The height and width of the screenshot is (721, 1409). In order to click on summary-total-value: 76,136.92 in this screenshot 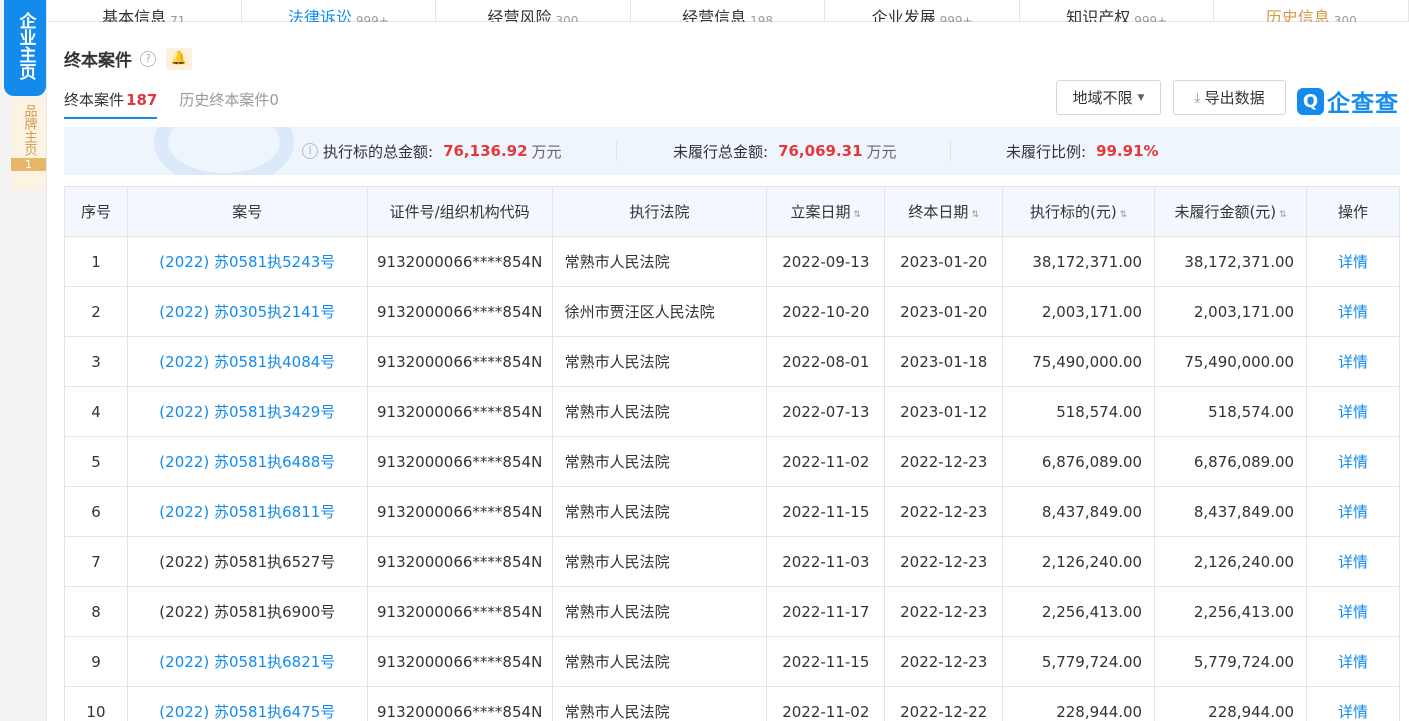, I will do `click(485, 151)`.